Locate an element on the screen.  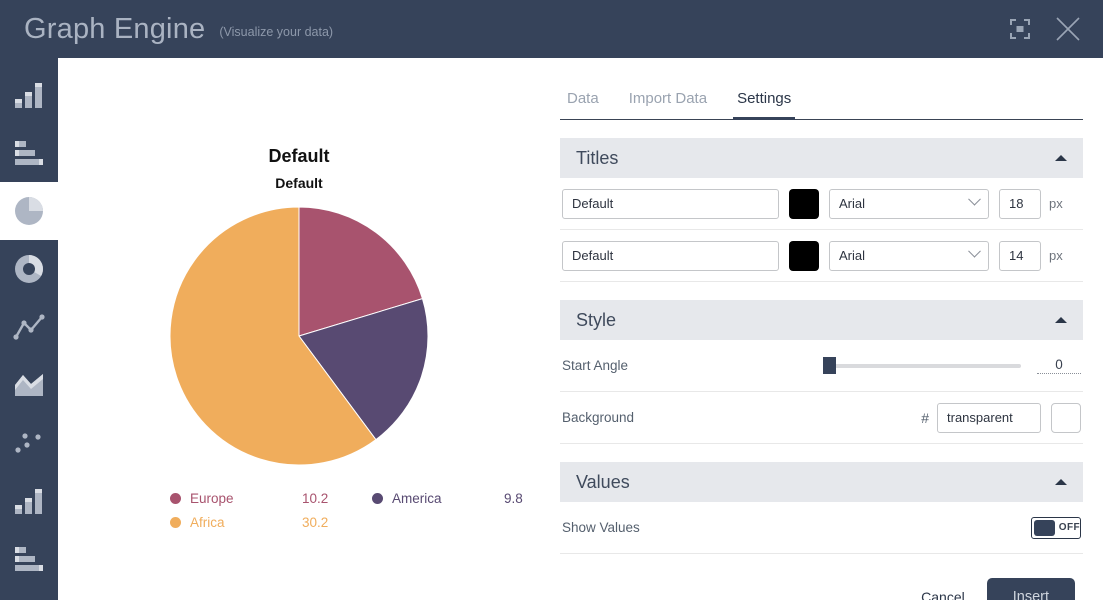
start-angle-slider is located at coordinates (922, 365).